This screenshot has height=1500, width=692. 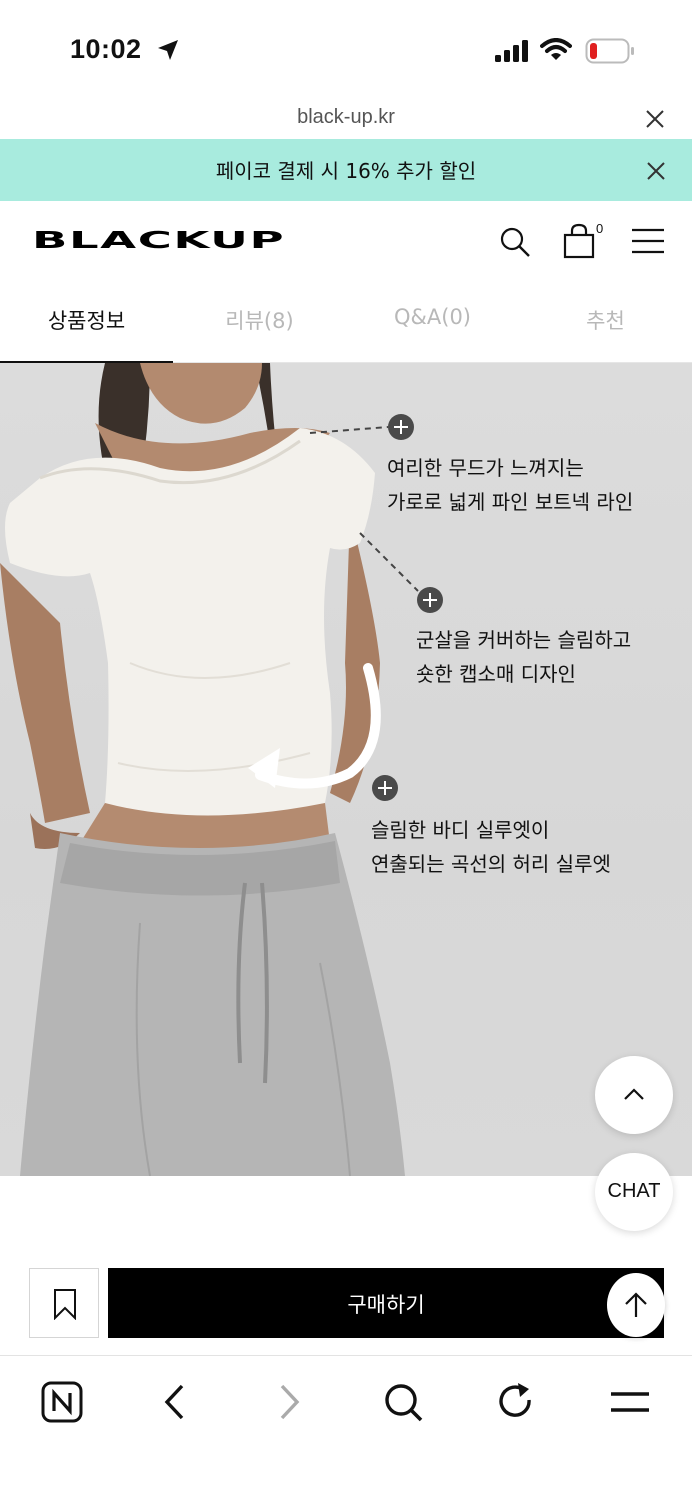 I want to click on buy-button: 구매하기, so click(x=386, y=1303).